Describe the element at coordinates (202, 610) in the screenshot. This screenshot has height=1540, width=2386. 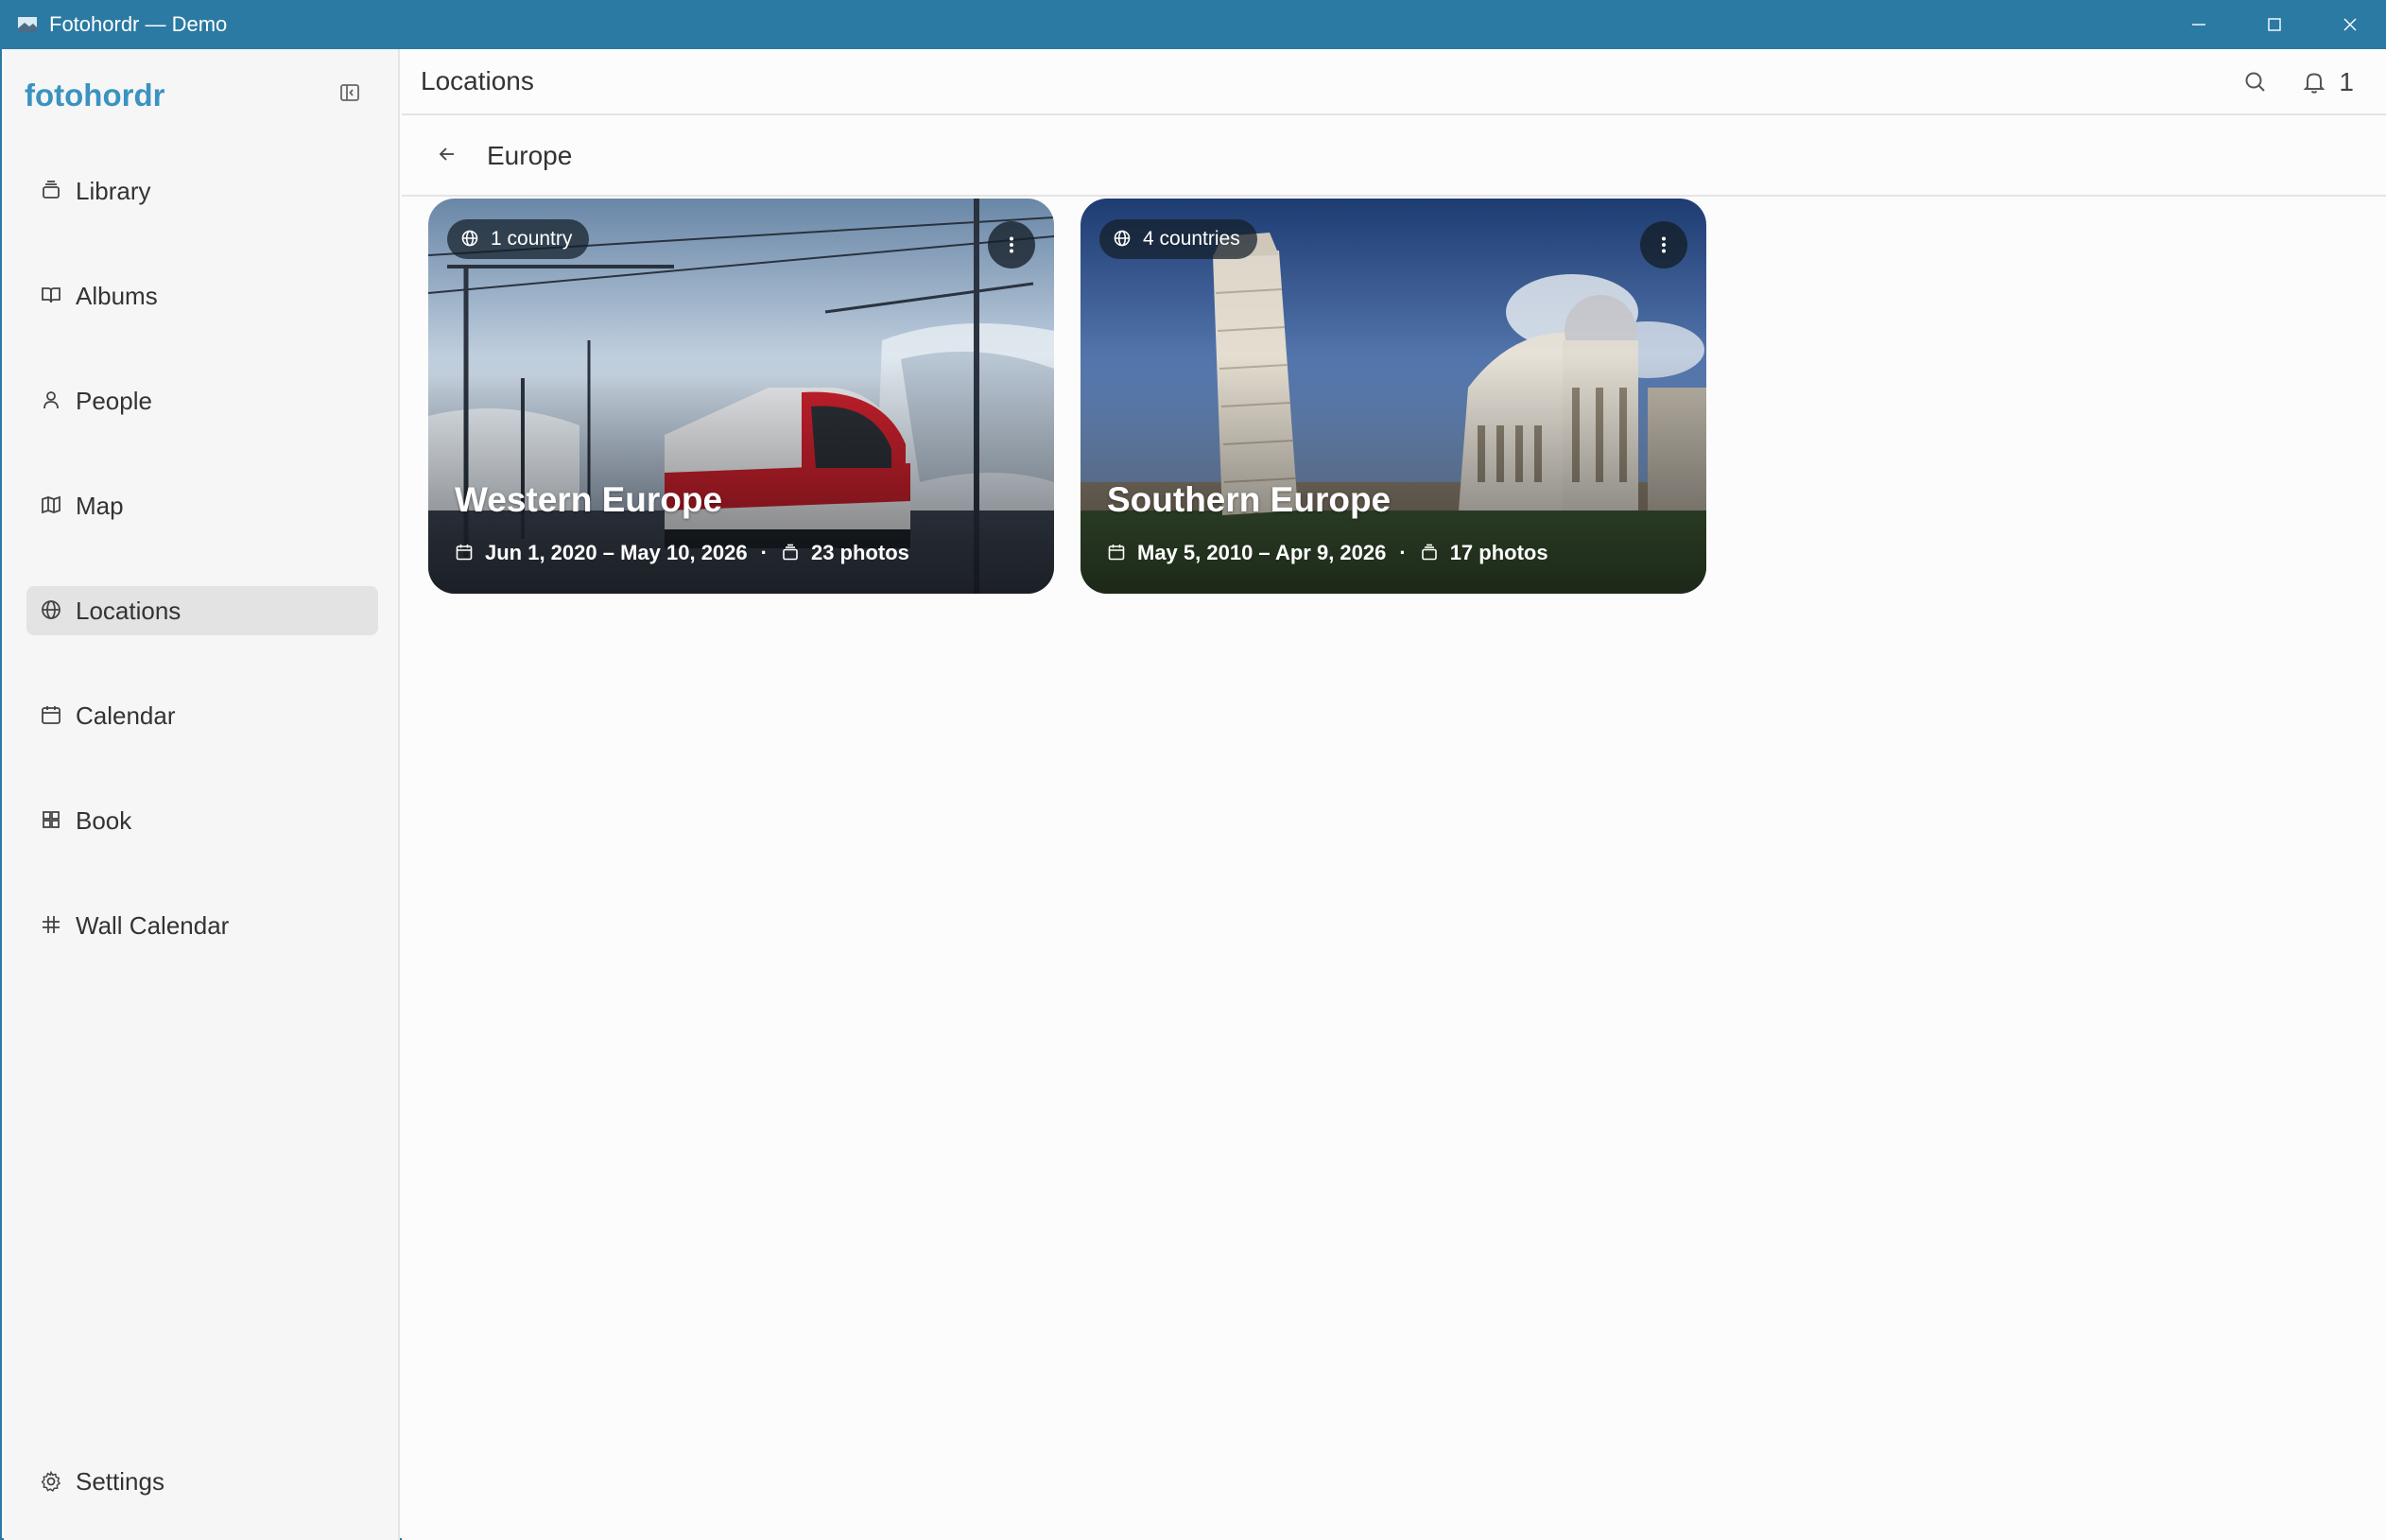
I see `sidebar-item-locations: Locations` at that location.